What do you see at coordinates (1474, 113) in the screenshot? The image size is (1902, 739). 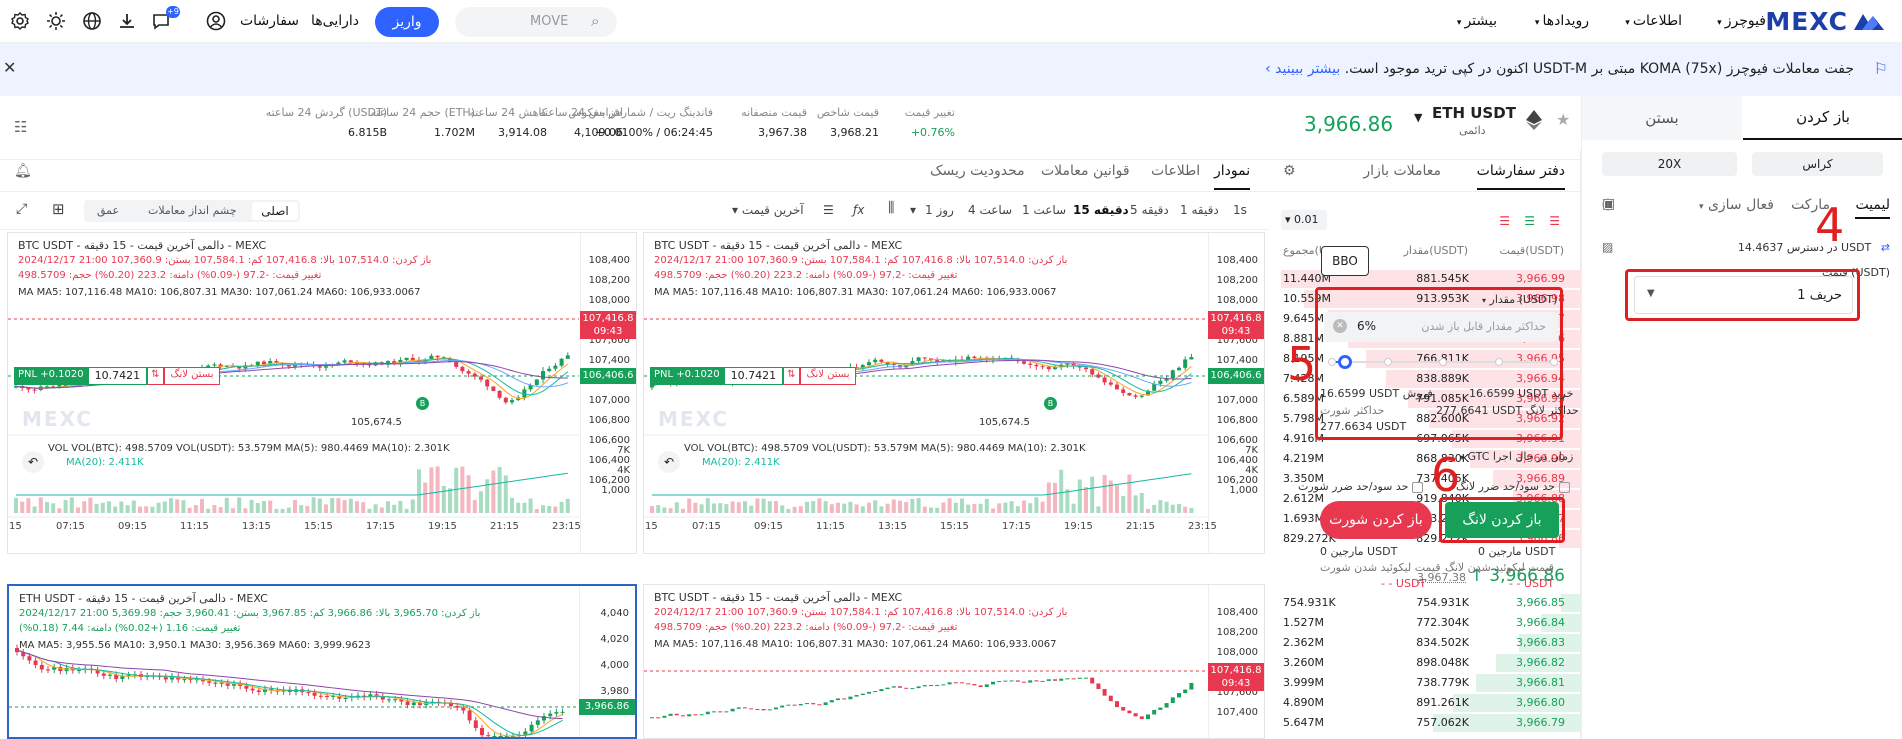 I see `symbol-name: ETH USDT` at bounding box center [1474, 113].